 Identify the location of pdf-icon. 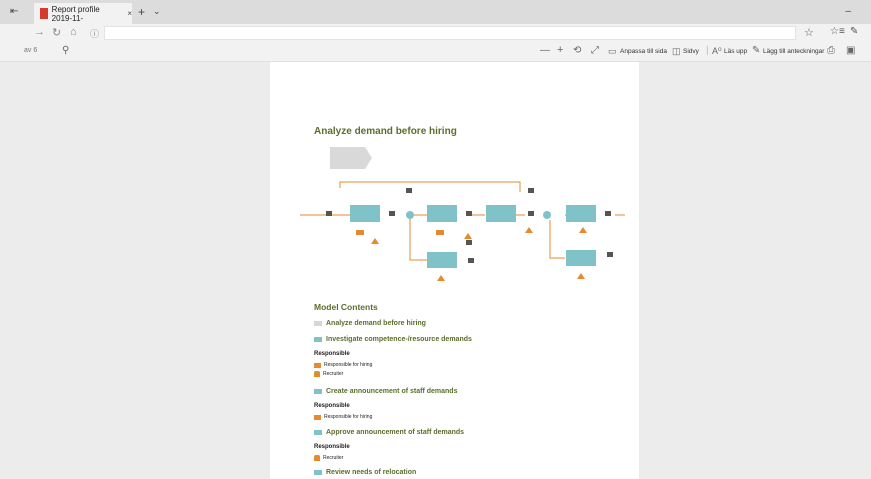
(44, 13).